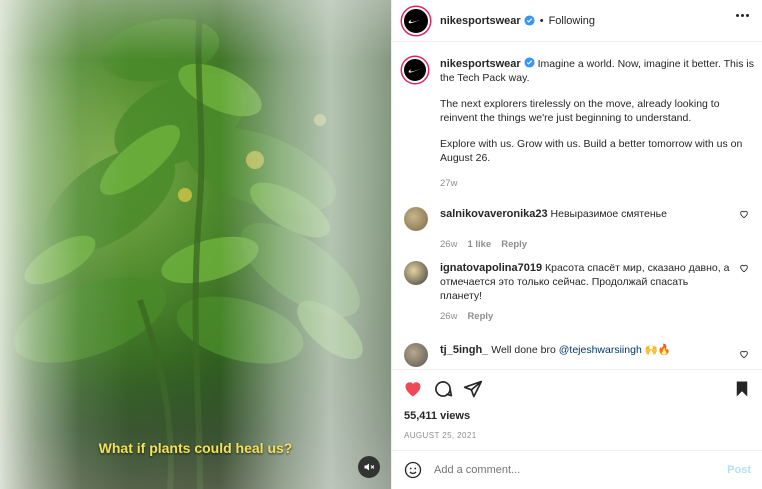 The height and width of the screenshot is (489, 762). I want to click on comment-input, so click(569, 470).